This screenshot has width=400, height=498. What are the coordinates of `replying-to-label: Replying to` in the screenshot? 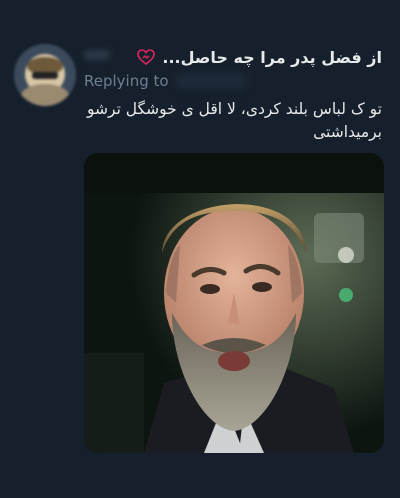 It's located at (126, 81).